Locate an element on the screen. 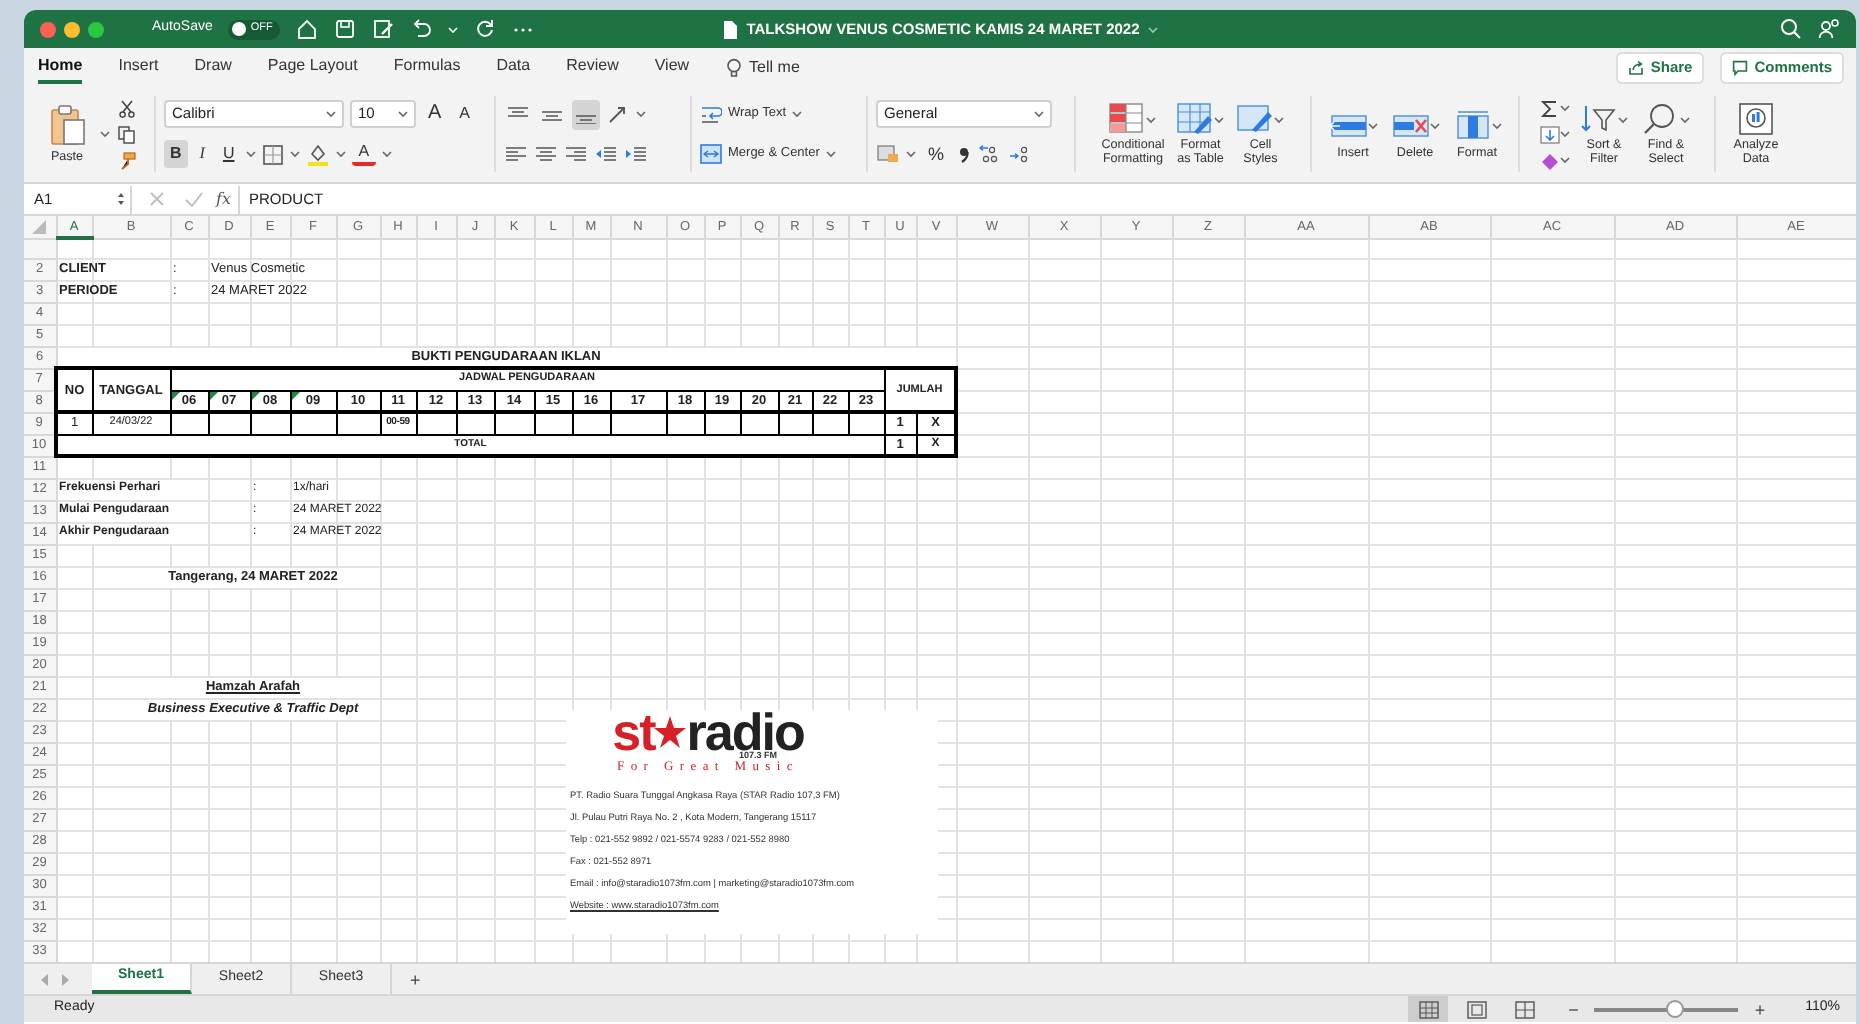 This screenshot has width=1860, height=1024. cut-icon is located at coordinates (126, 108).